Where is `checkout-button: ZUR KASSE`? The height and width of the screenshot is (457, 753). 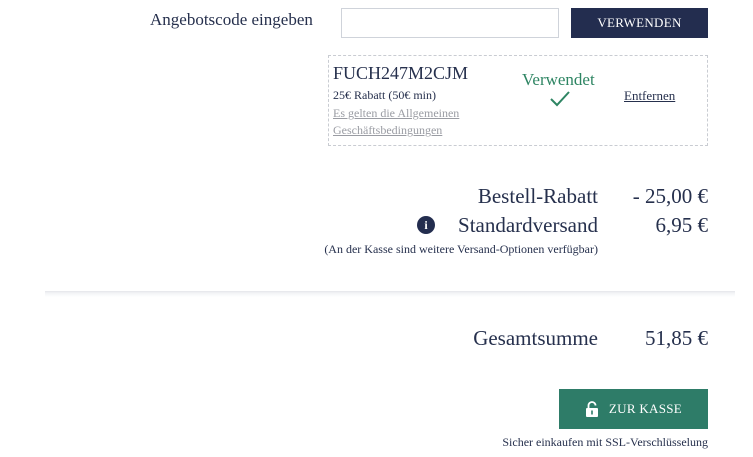
checkout-button: ZUR KASSE is located at coordinates (633, 409).